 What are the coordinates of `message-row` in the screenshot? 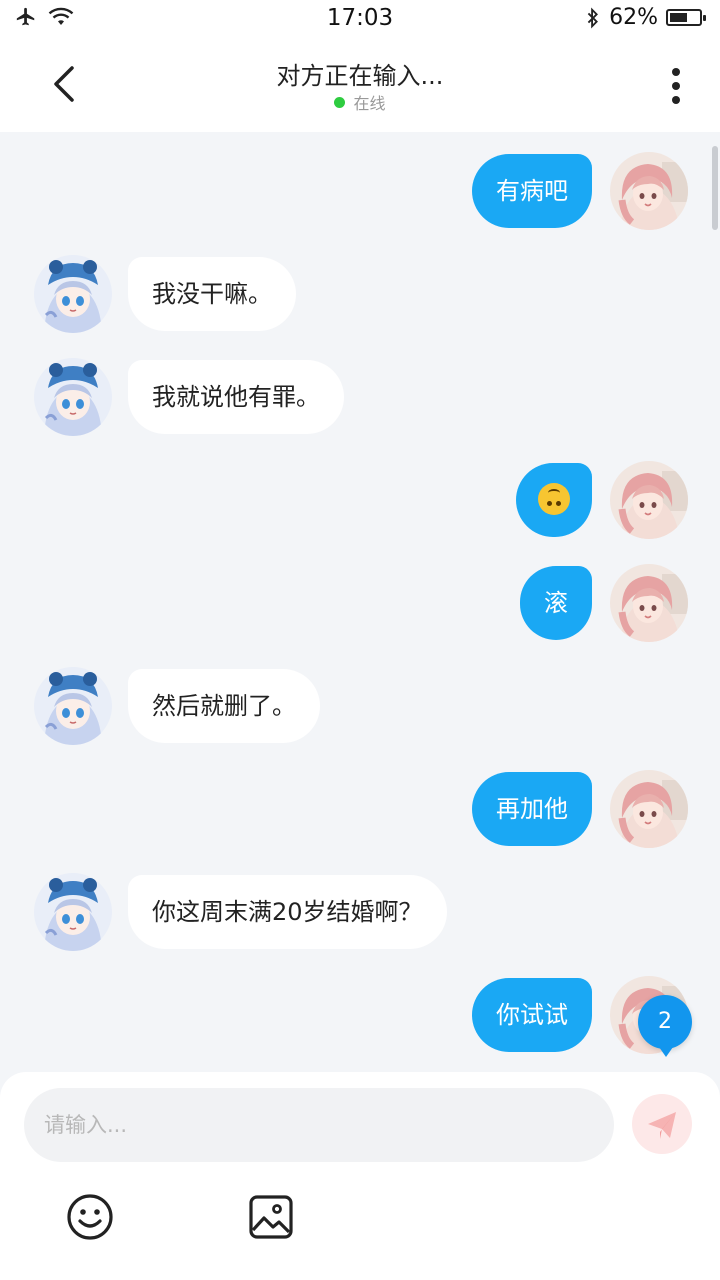 It's located at (360, 501).